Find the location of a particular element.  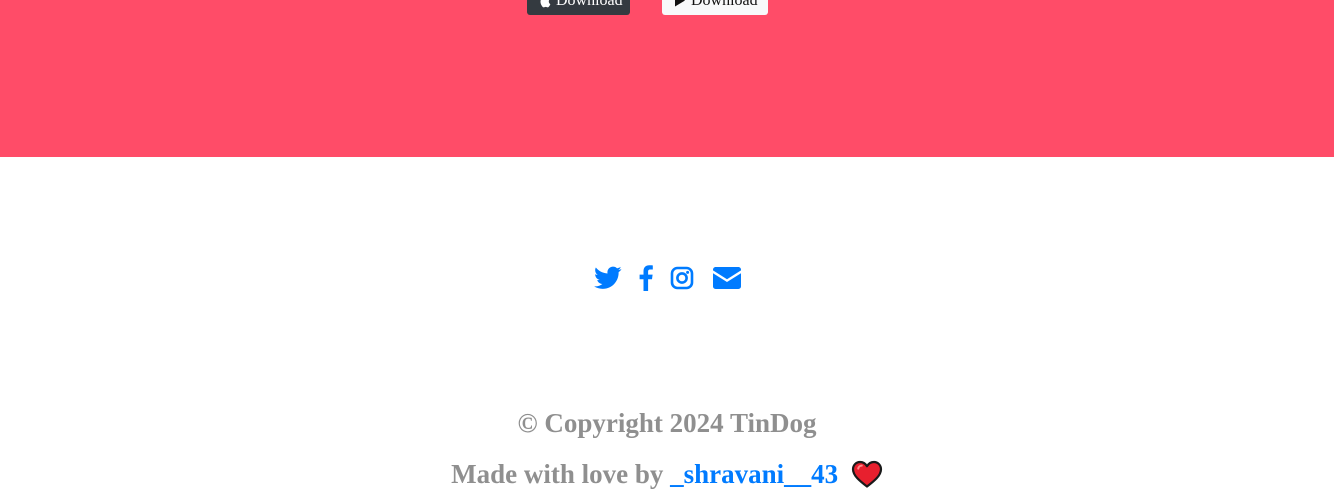

apple-download-label: Download is located at coordinates (589, 4).